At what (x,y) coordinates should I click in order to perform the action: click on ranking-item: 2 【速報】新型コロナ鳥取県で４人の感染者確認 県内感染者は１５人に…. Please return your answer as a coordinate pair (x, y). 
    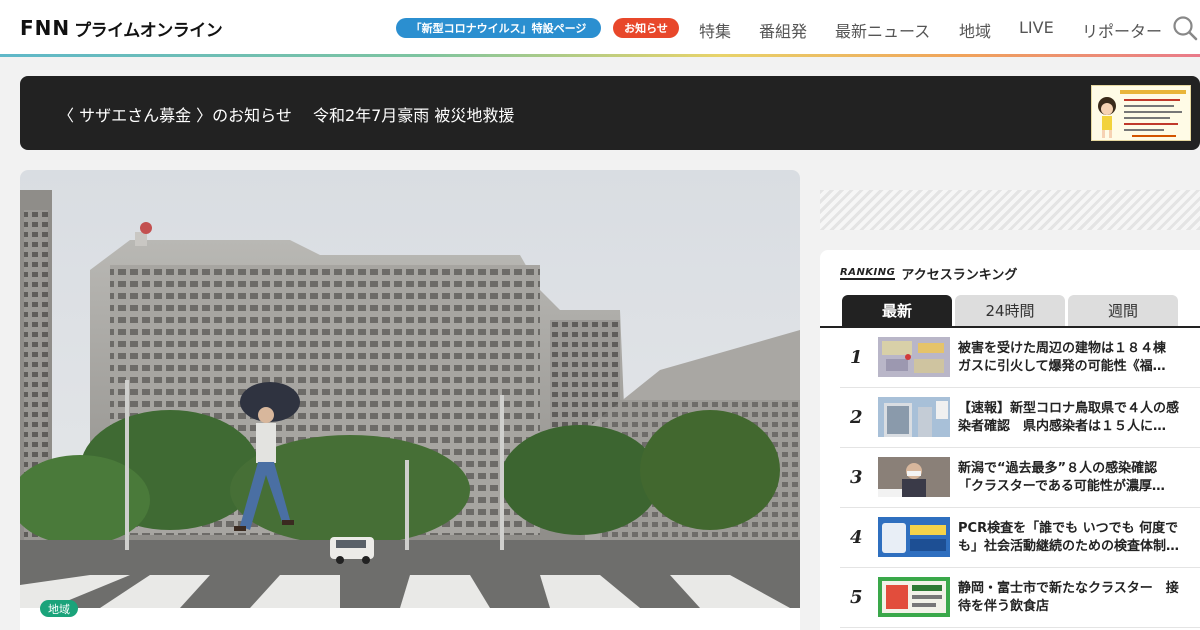
    Looking at the image, I should click on (1020, 418).